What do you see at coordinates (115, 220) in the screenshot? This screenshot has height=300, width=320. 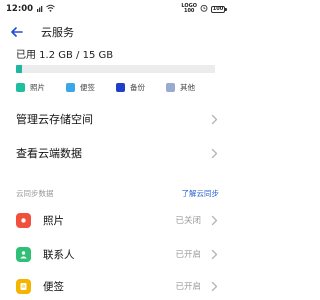 I see `app-row-photos: 照片 已关闭` at bounding box center [115, 220].